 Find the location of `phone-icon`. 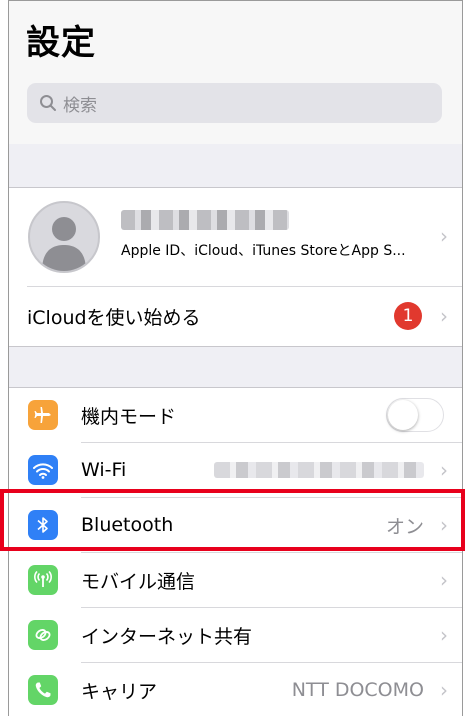

phone-icon is located at coordinates (43, 690).